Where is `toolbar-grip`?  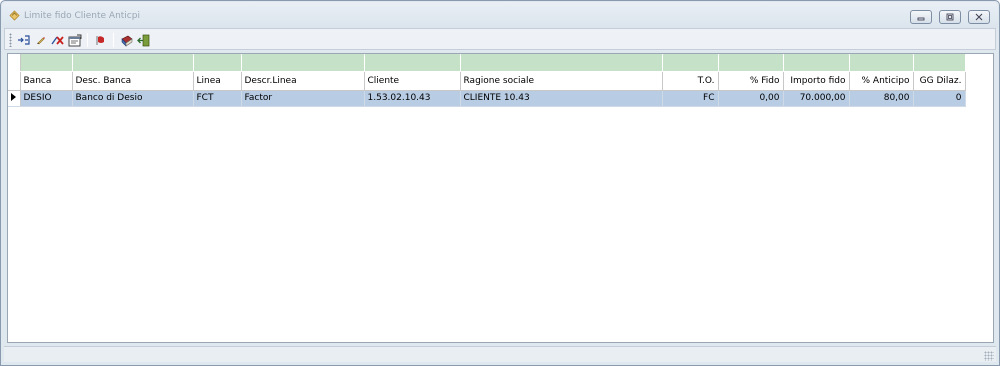 toolbar-grip is located at coordinates (10, 40).